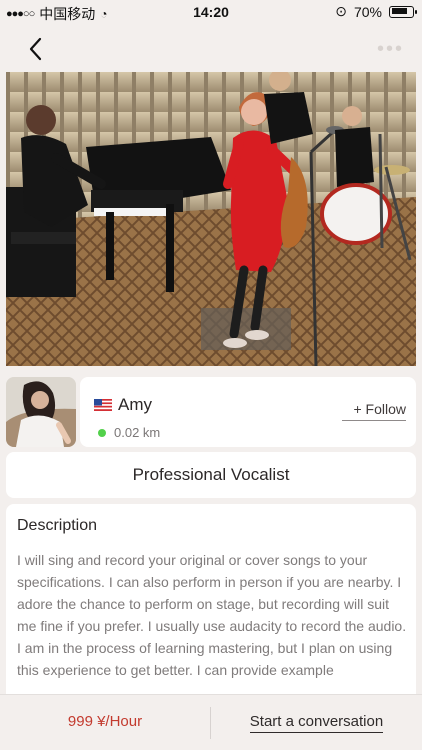  I want to click on profile-card: Amy 0.02 km + Follow, so click(248, 412).